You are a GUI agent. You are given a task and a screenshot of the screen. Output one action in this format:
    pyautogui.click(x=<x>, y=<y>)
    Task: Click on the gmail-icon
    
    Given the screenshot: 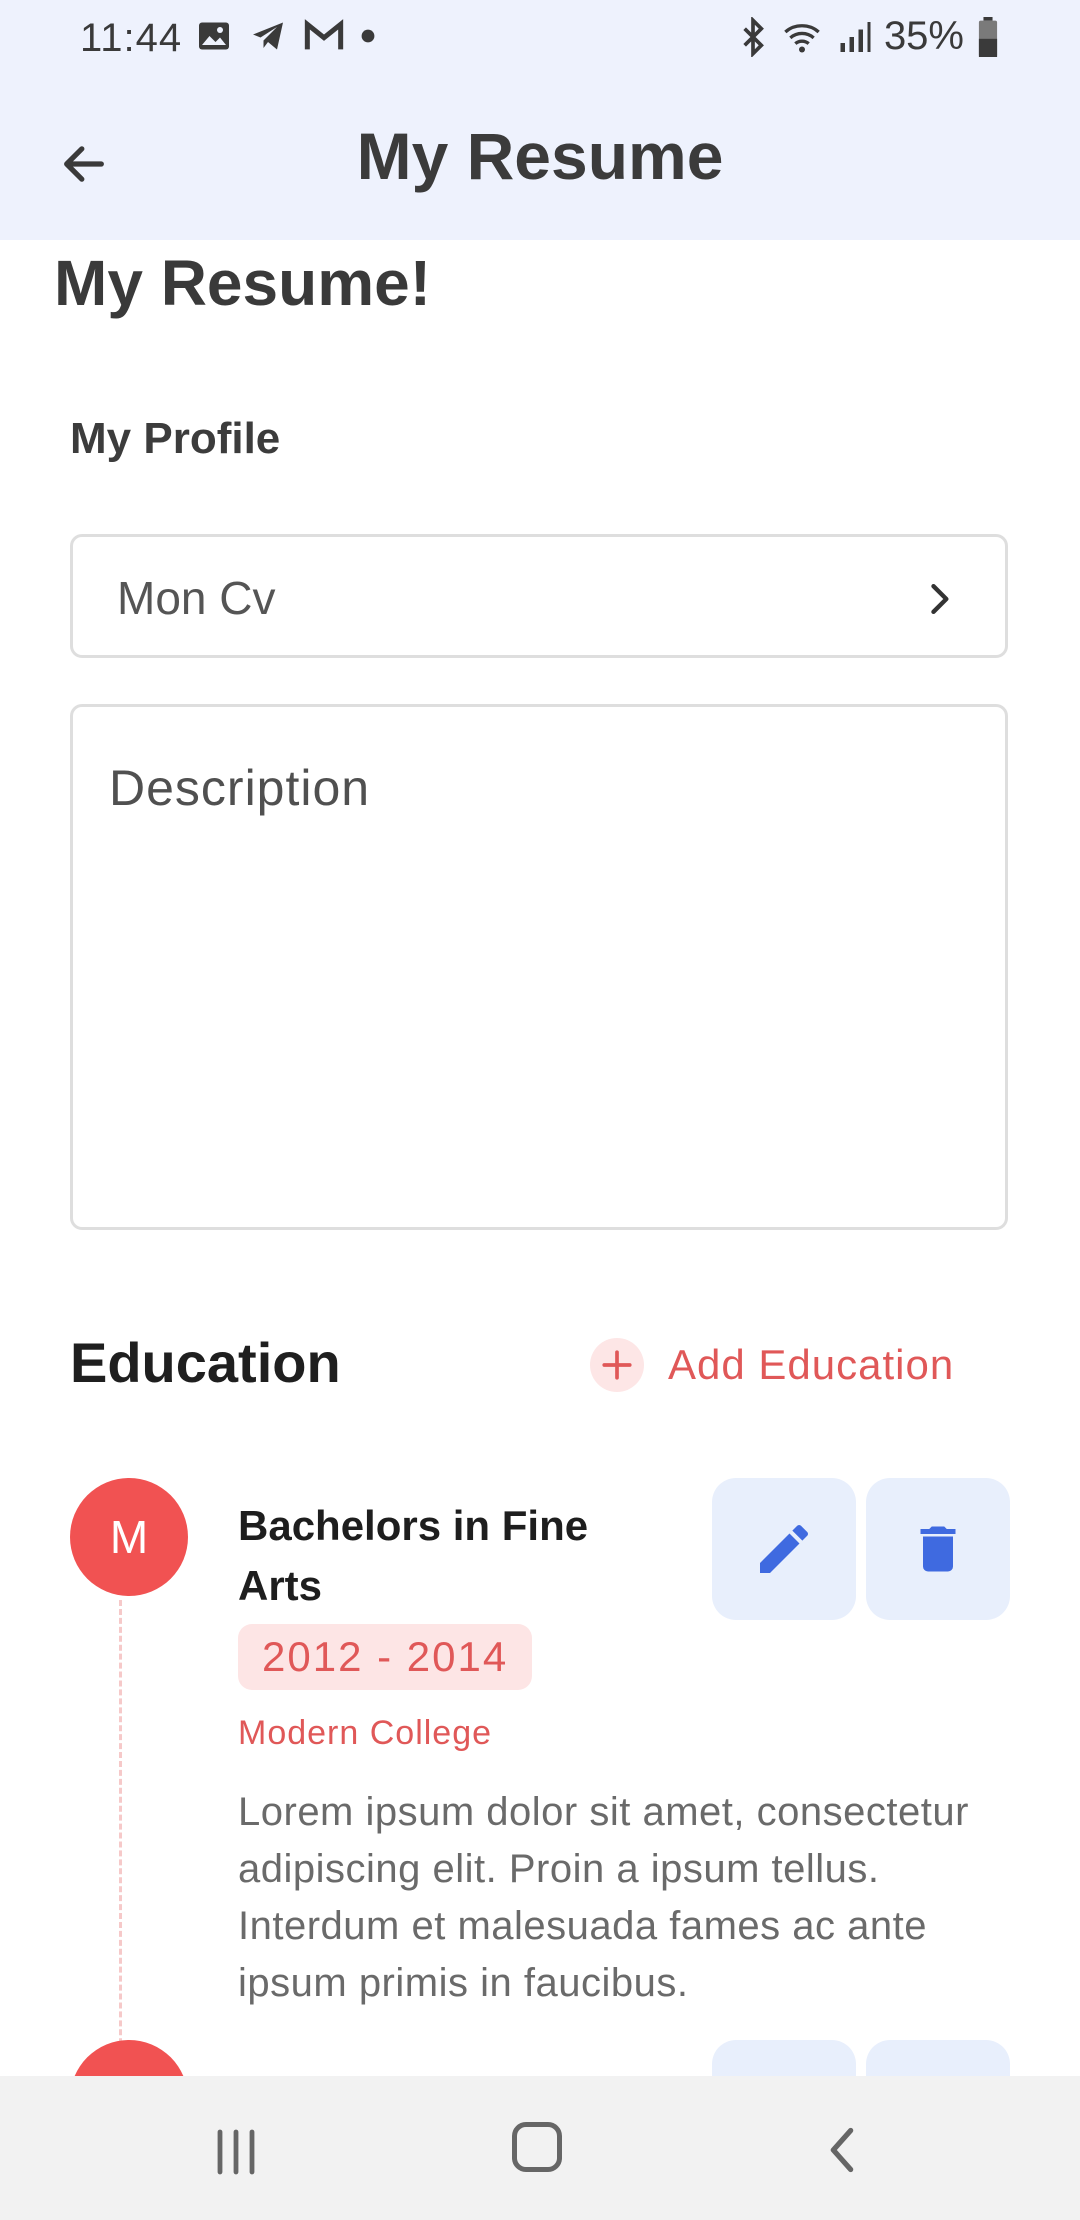 What is the action you would take?
    pyautogui.click(x=324, y=34)
    